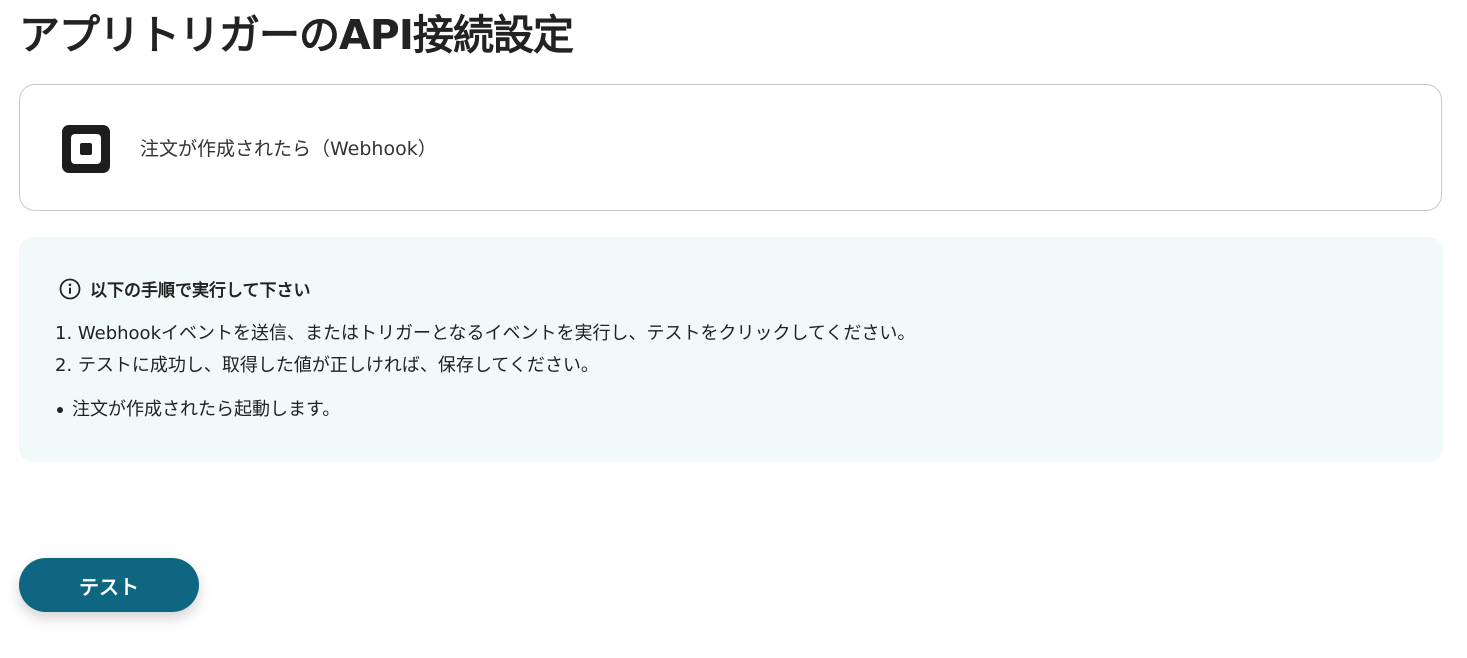 The image size is (1467, 658). I want to click on trigger-label: 注文が作成されたら（Webhook）, so click(288, 149).